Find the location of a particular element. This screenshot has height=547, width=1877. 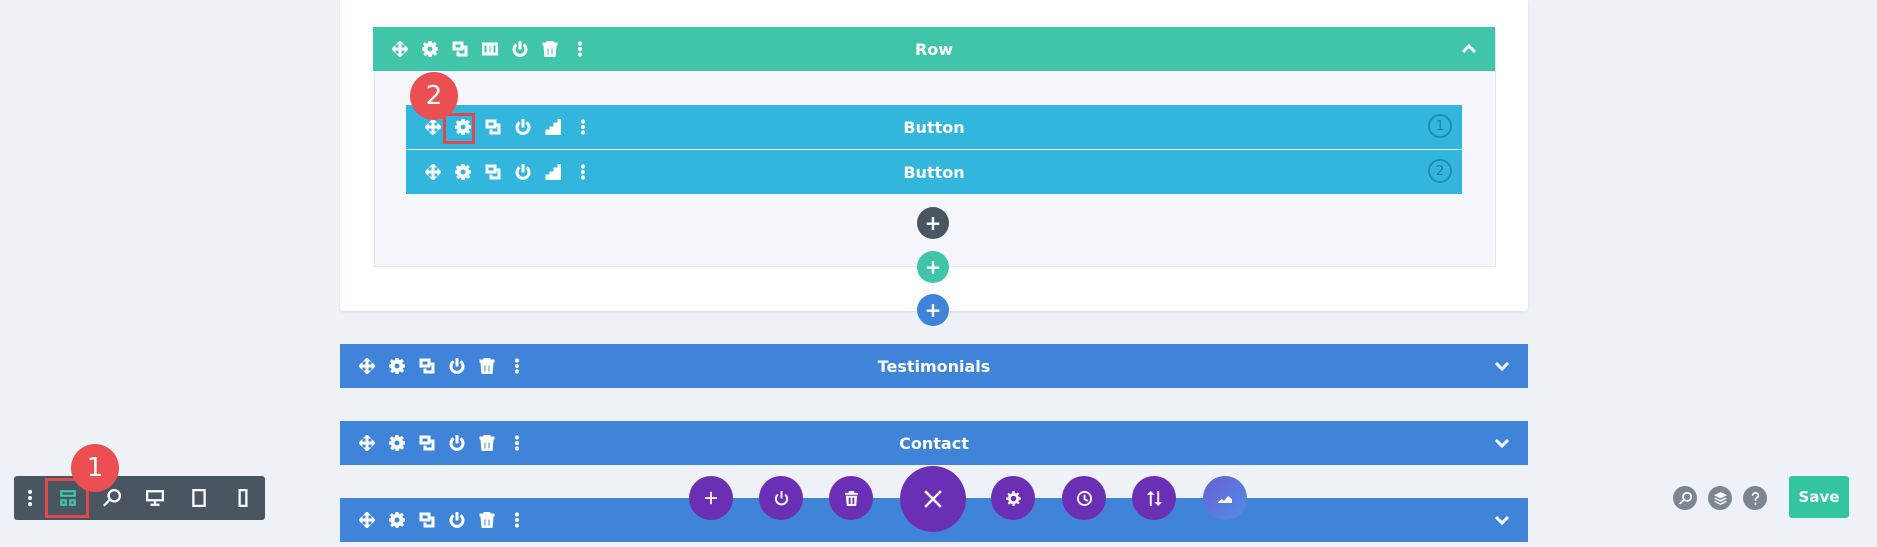

save-button: Save is located at coordinates (1819, 497).